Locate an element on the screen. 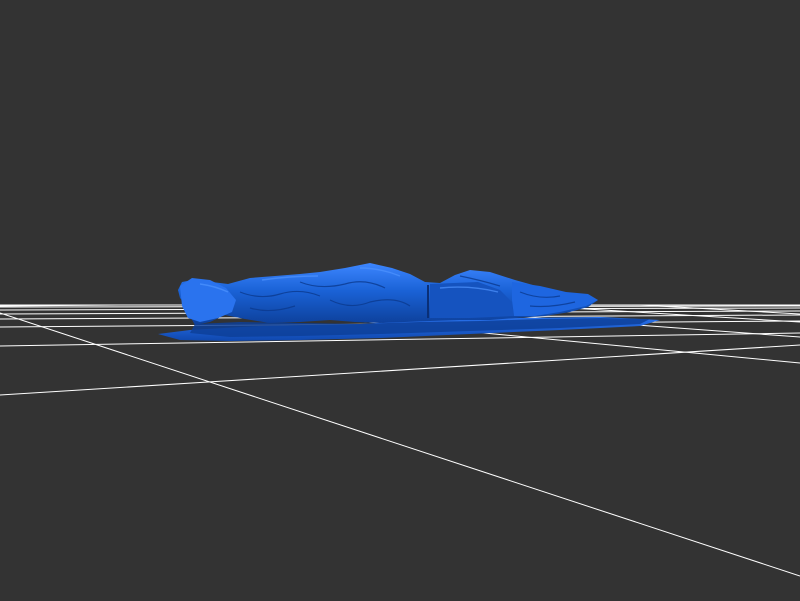  mesh-right-end is located at coordinates (555, 299).